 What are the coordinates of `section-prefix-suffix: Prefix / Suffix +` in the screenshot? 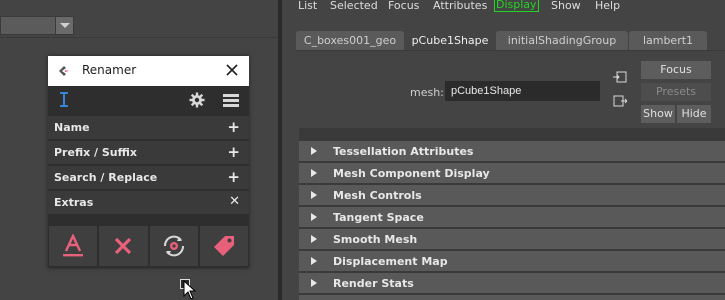 It's located at (148, 151).